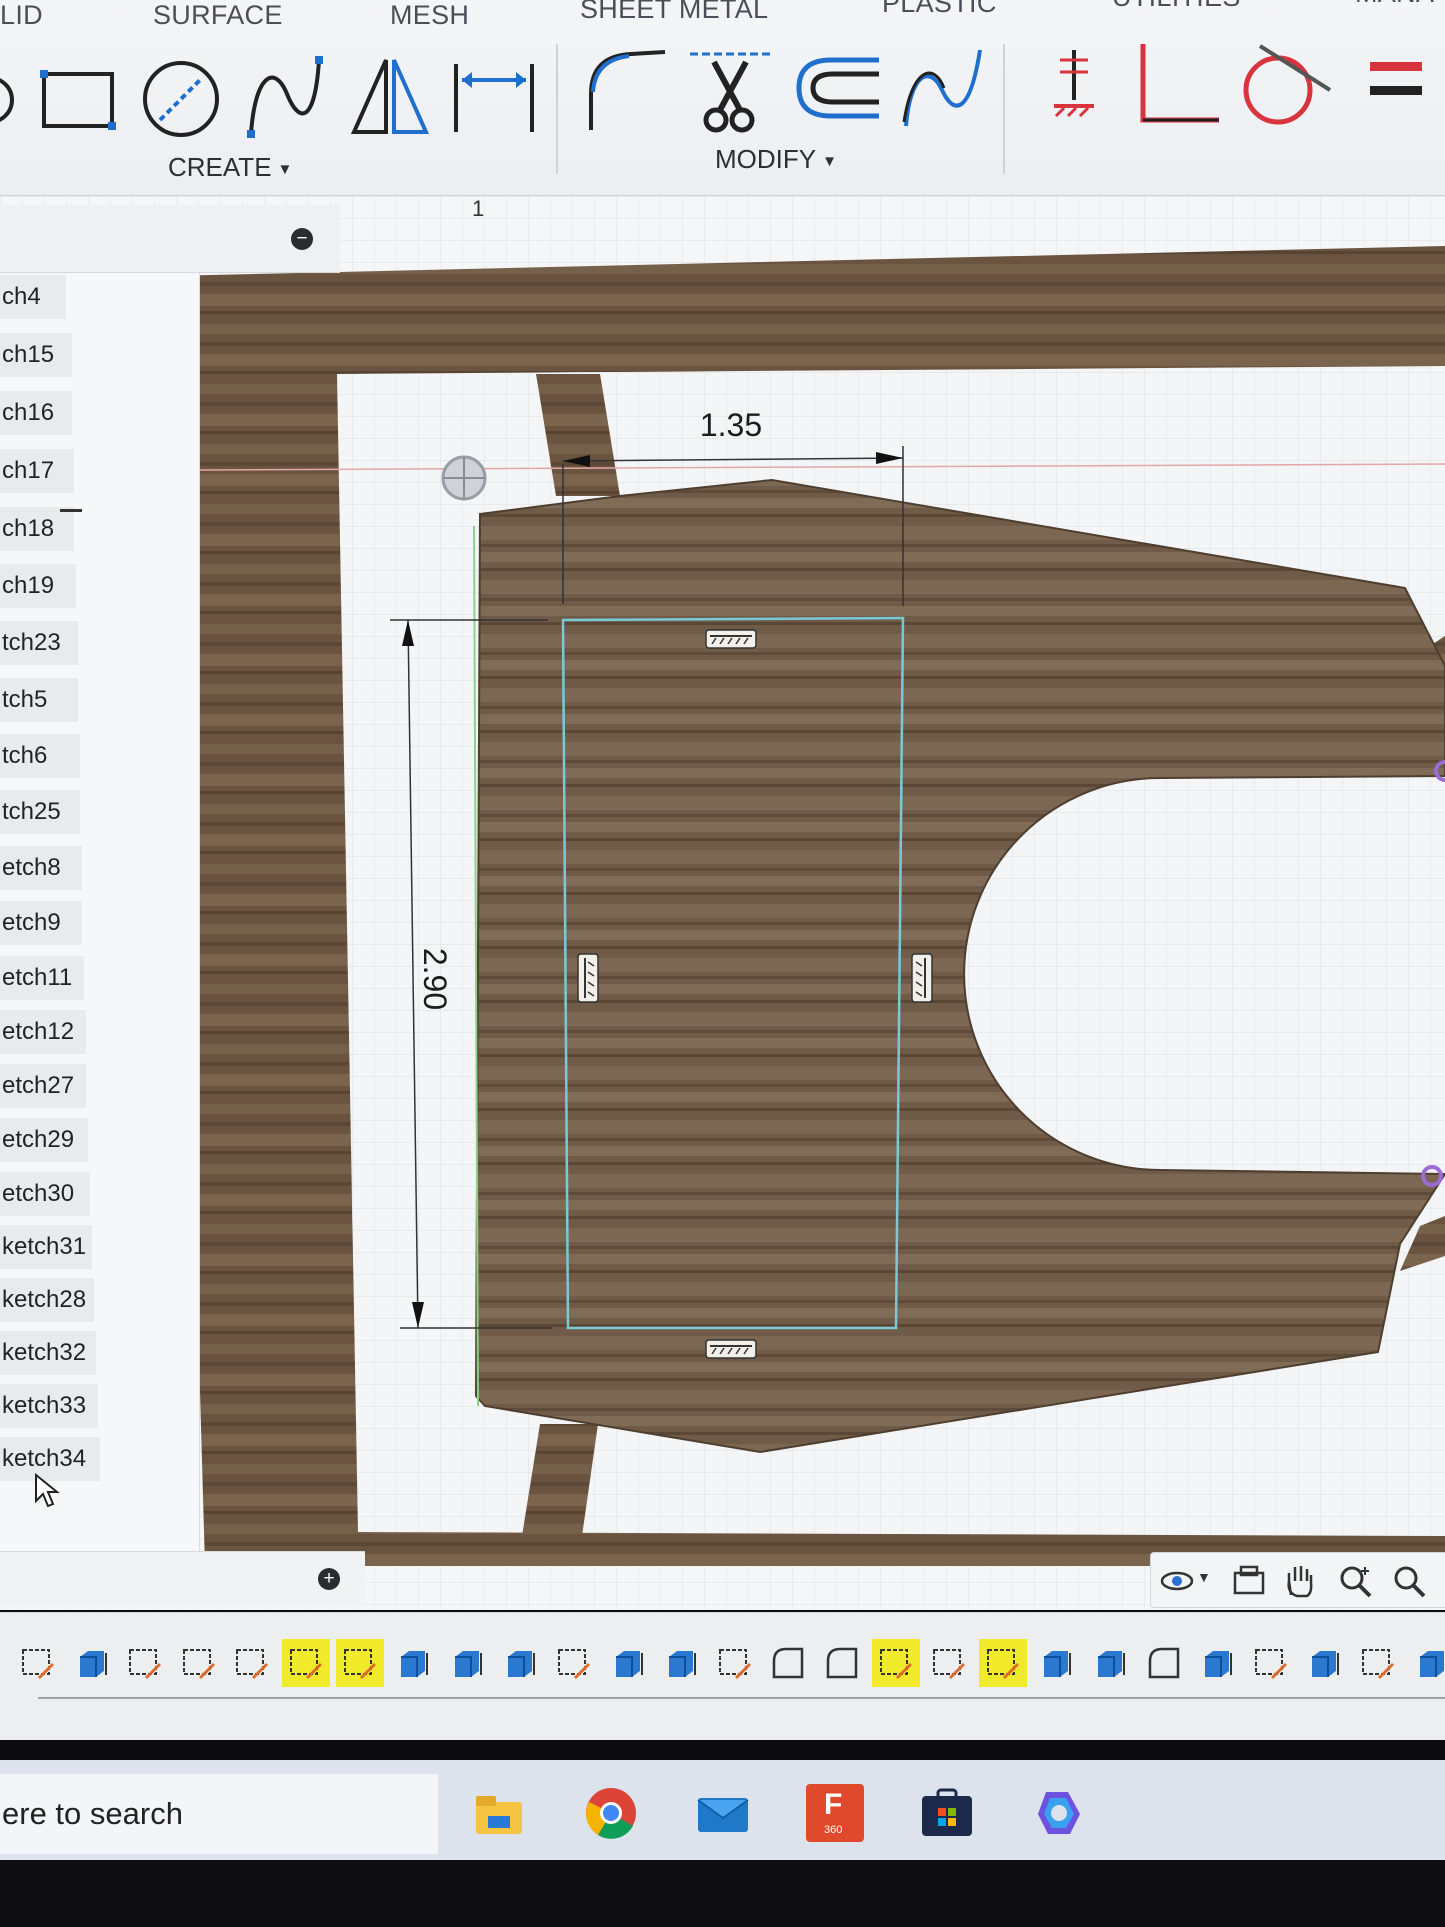 Image resolution: width=1445 pixels, height=1927 pixels. I want to click on browser-item: etch12, so click(43, 1032).